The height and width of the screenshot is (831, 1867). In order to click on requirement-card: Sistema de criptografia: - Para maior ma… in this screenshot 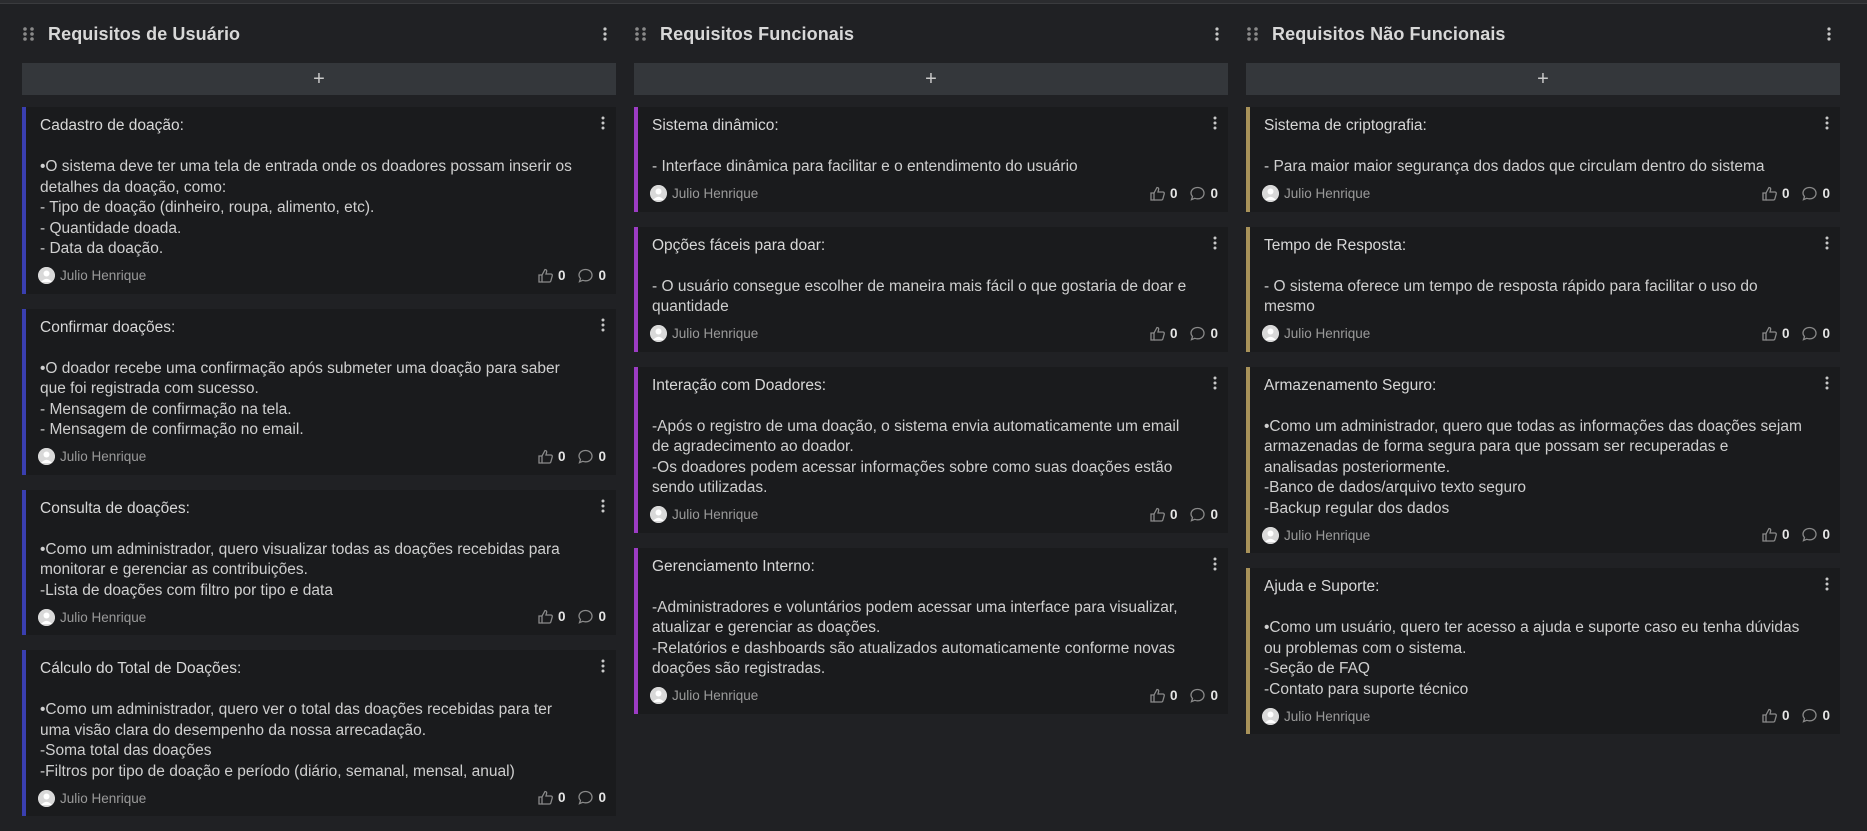, I will do `click(1543, 159)`.